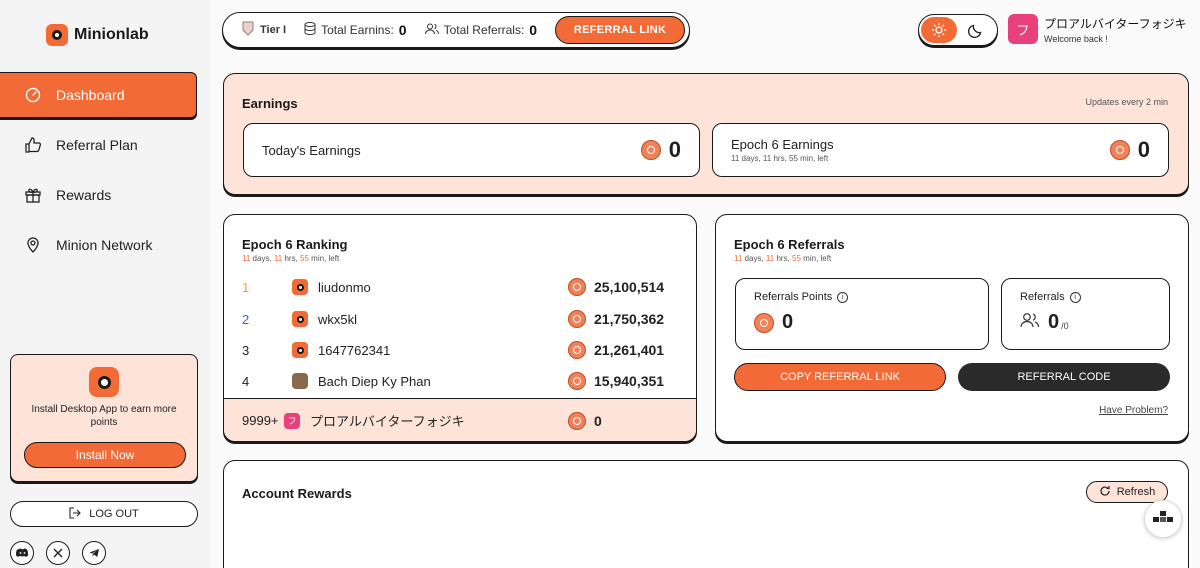 The image size is (1200, 568). Describe the element at coordinates (939, 30) in the screenshot. I see `light-mode-sun-icon` at that location.